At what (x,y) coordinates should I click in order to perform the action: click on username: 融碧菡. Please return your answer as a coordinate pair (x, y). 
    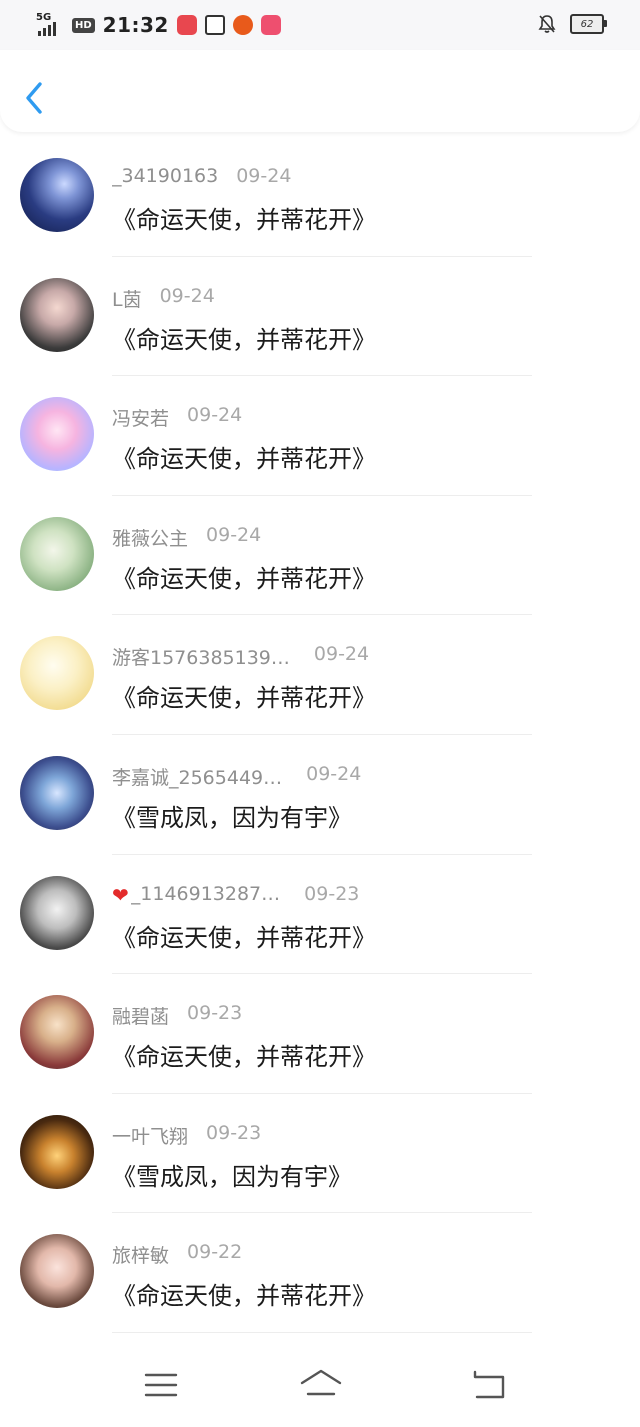
    Looking at the image, I should click on (141, 1017).